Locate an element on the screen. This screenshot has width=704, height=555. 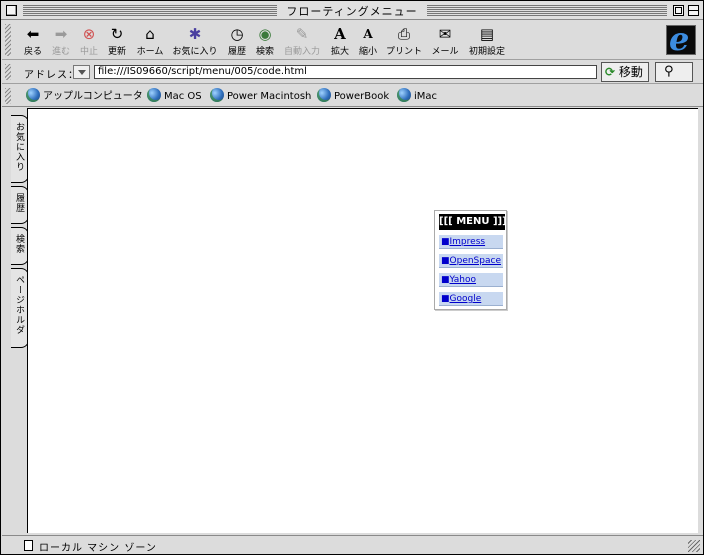
favorite-label: iMac is located at coordinates (426, 96).